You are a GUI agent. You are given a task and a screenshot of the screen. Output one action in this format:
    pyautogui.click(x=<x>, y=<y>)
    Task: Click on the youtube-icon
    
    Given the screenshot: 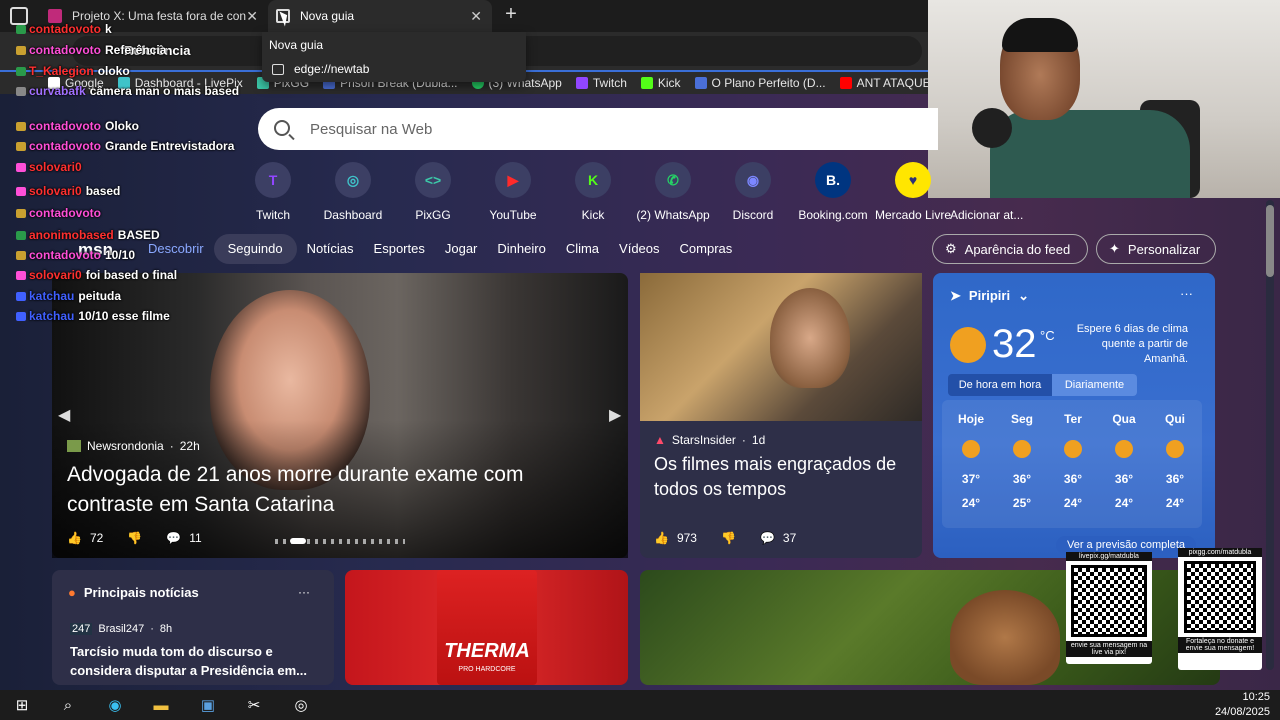 What is the action you would take?
    pyautogui.click(x=845, y=83)
    